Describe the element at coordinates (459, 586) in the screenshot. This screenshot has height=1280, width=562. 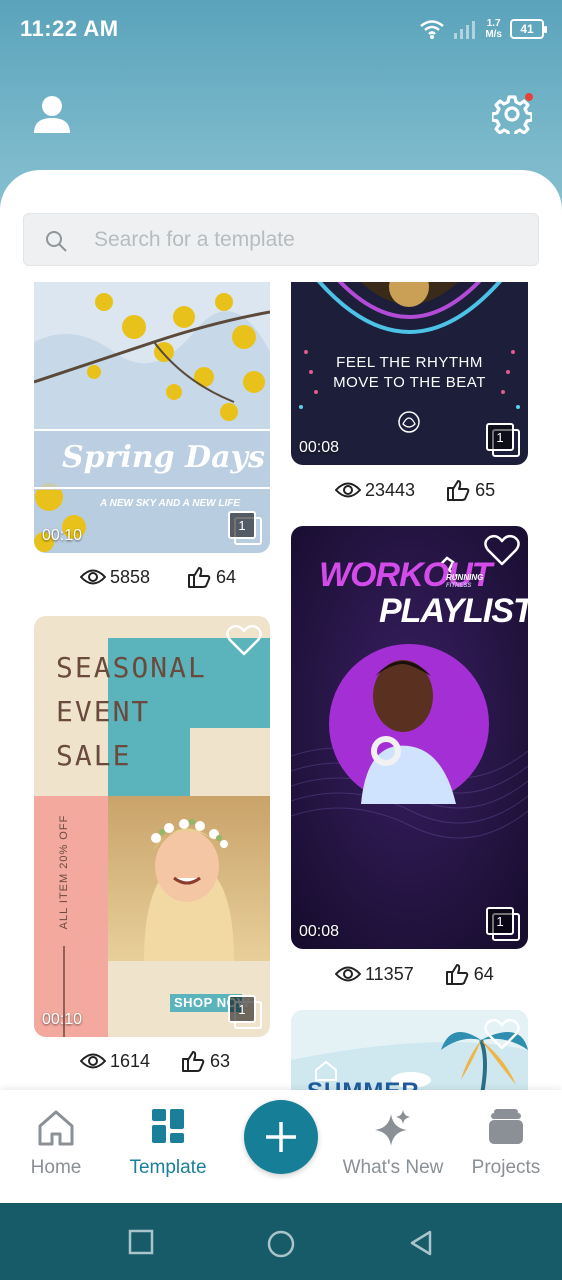
I see `badge-line-2: FITNESS` at that location.